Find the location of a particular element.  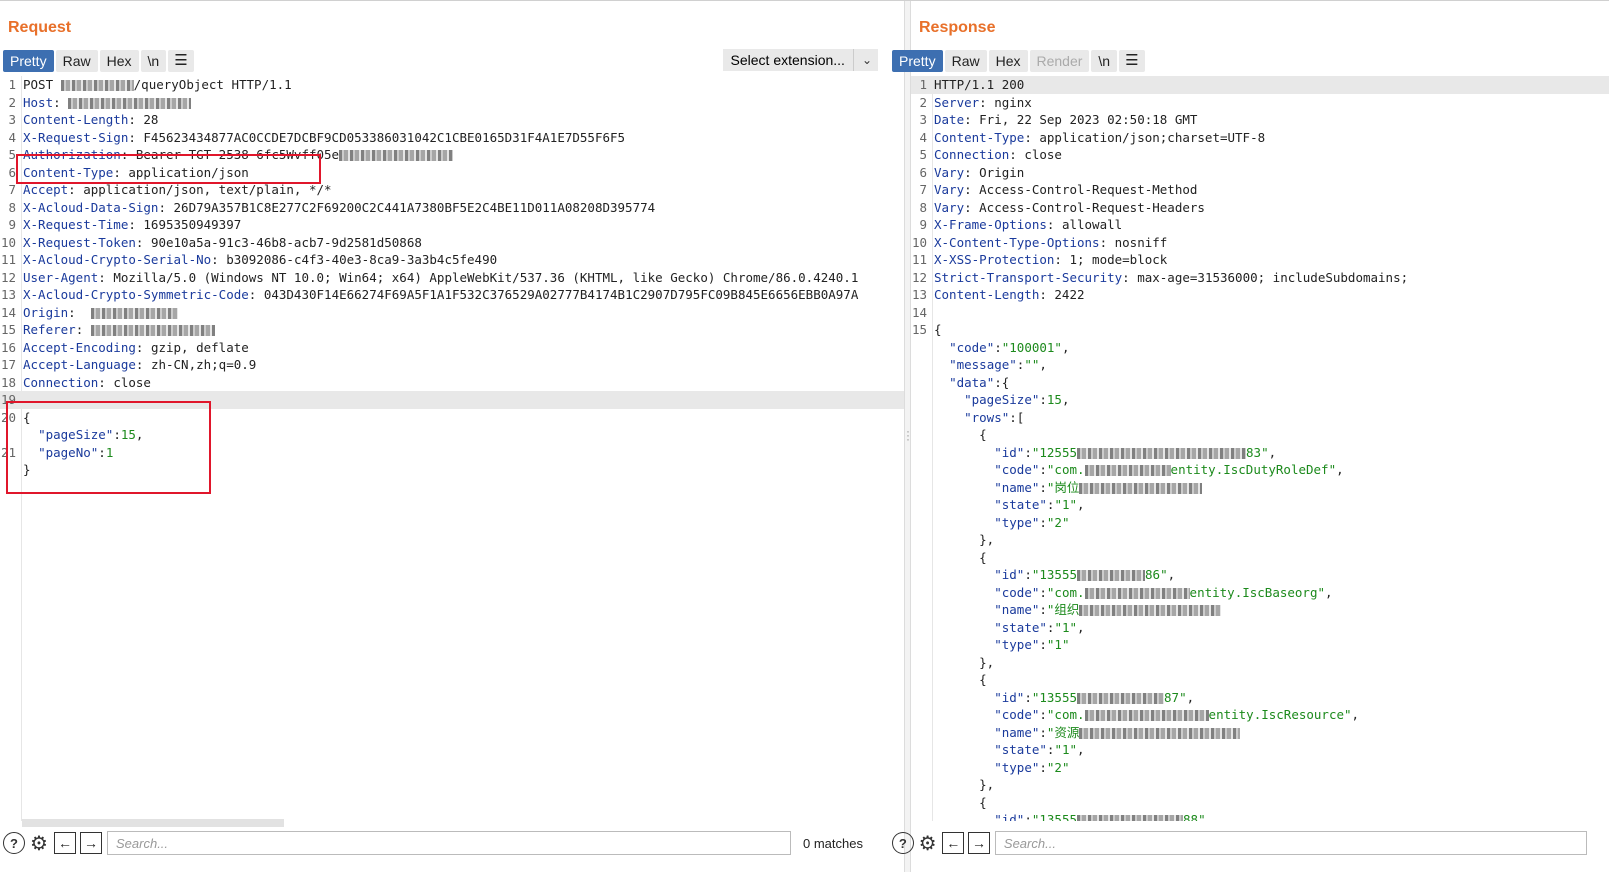

line-text: POST /queryObject HTTP/1.1 is located at coordinates (157, 85).